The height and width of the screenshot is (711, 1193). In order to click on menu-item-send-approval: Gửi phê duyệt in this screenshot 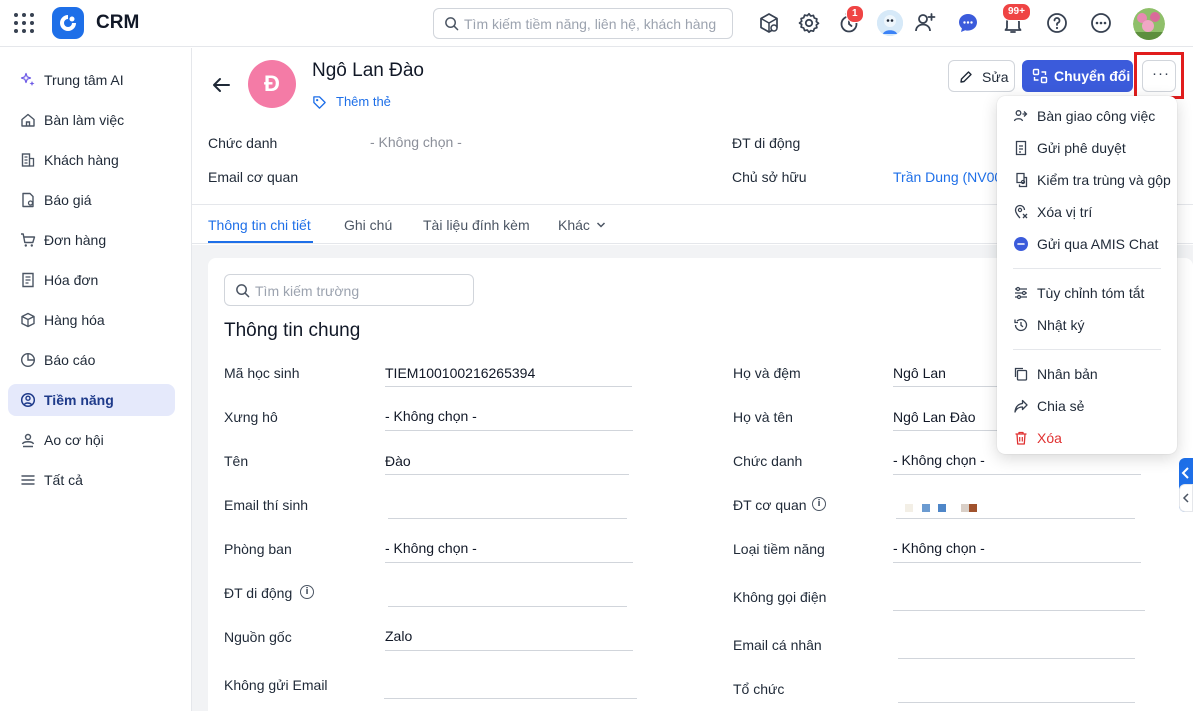, I will do `click(1087, 148)`.